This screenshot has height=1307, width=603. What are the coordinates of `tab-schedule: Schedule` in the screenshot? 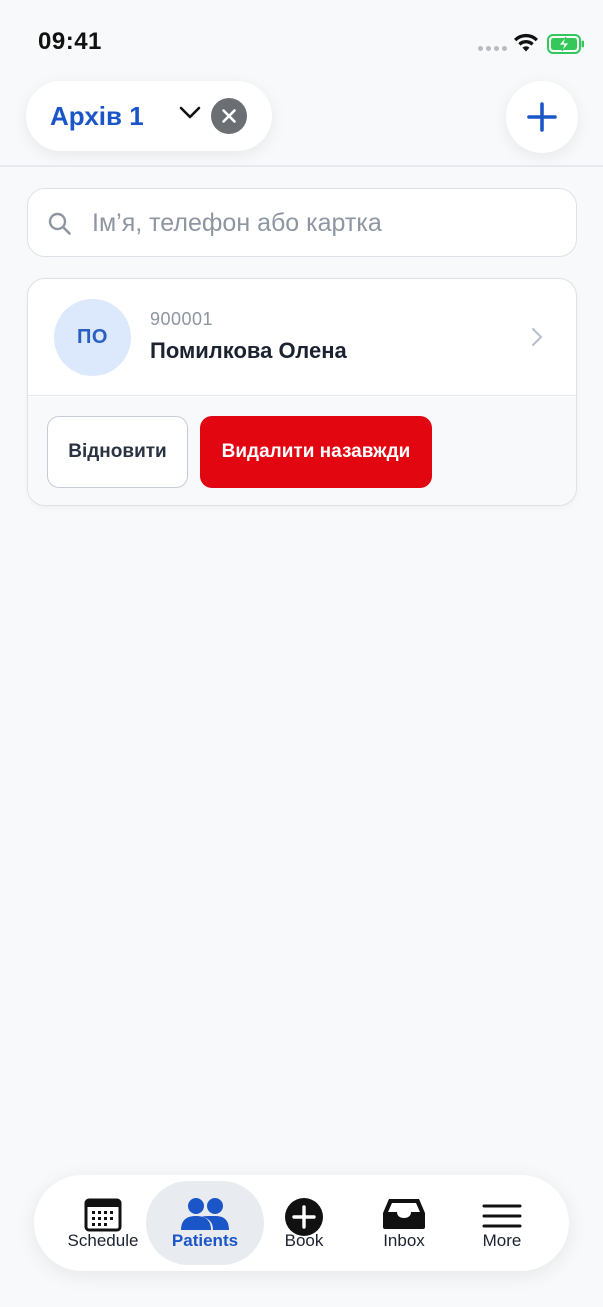 It's located at (103, 1223).